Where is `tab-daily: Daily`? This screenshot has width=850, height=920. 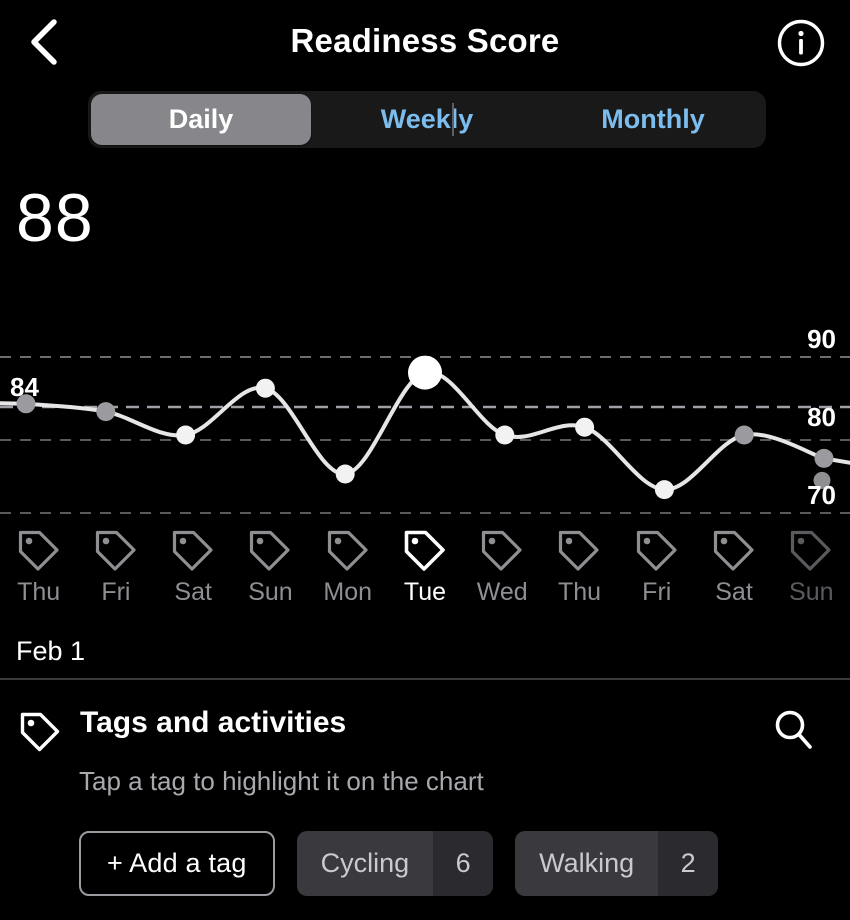
tab-daily: Daily is located at coordinates (201, 119).